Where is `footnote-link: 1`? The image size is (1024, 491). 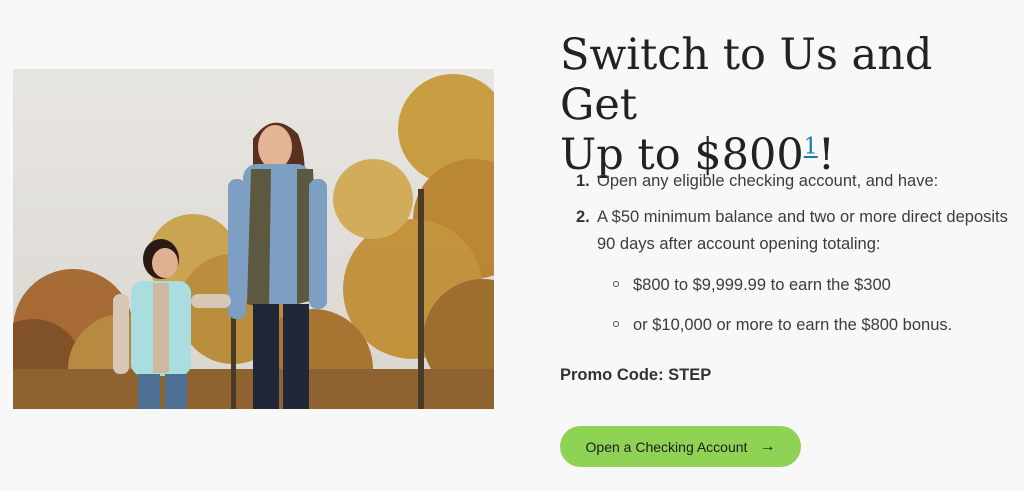
footnote-link: 1 is located at coordinates (811, 147).